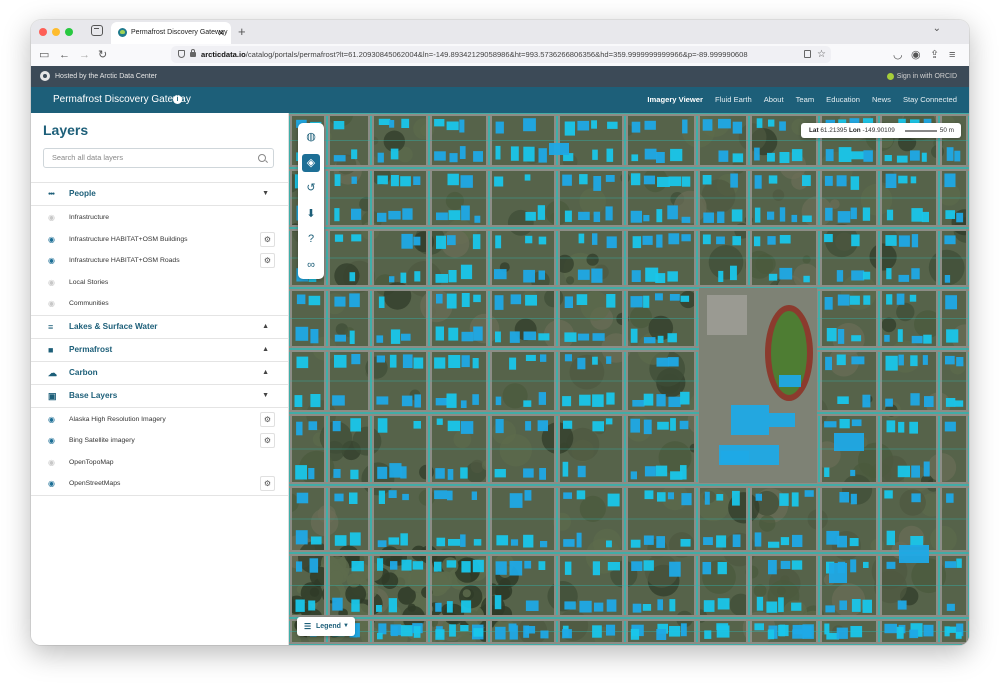  What do you see at coordinates (159, 373) in the screenshot?
I see `layer-group-3: ☁ Carbon ▲` at bounding box center [159, 373].